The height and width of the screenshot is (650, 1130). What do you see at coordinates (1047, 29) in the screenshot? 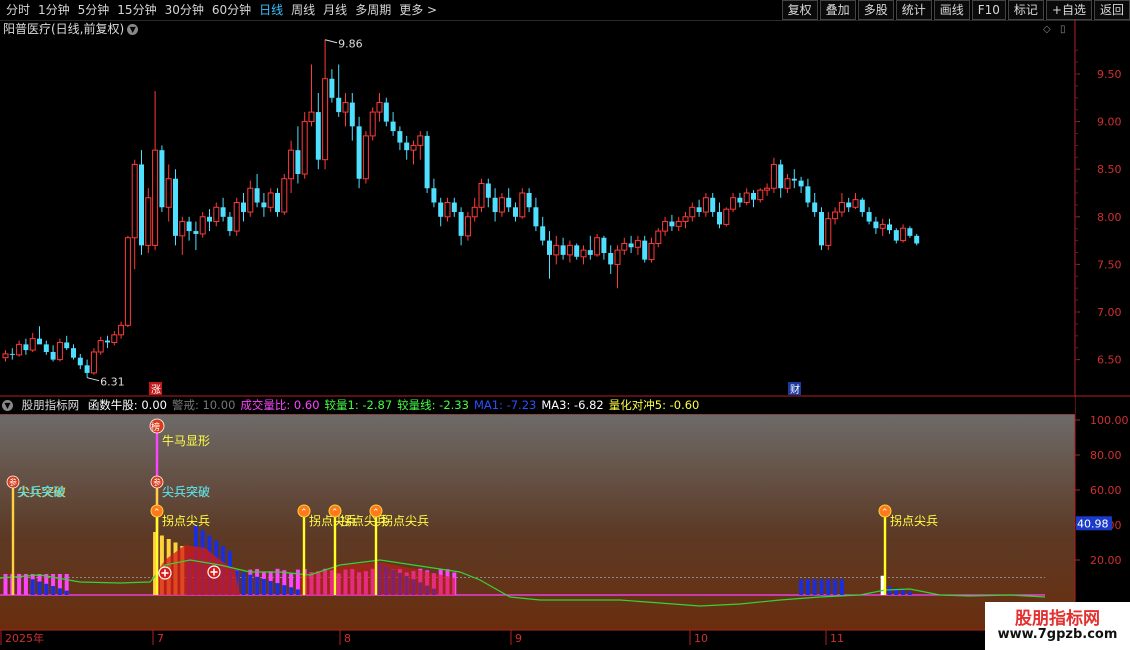
I see `diamond-icon: ◇` at bounding box center [1047, 29].